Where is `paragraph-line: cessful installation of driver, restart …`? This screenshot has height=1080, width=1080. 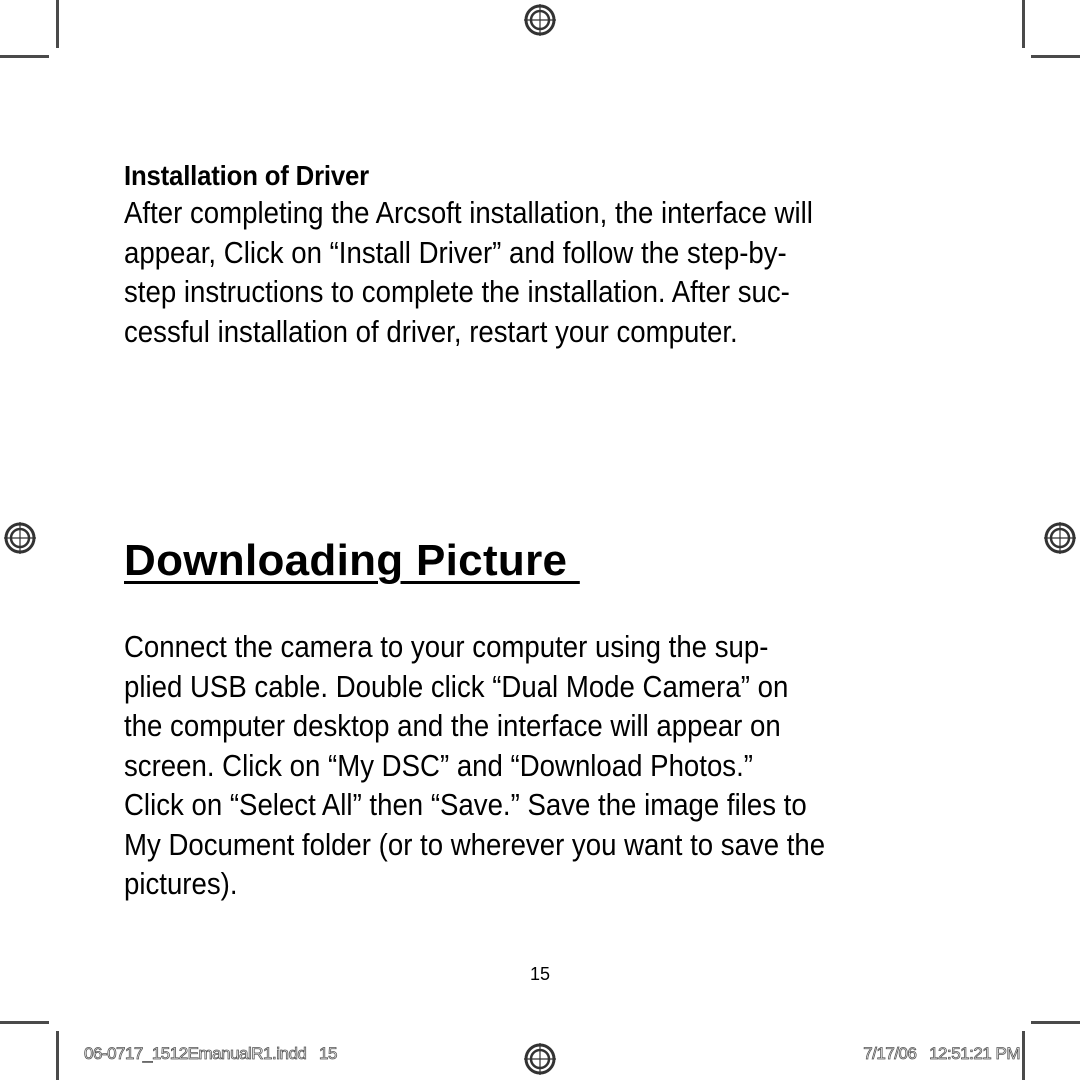
paragraph-line: cessful installation of driver, restart … is located at coordinates (431, 331).